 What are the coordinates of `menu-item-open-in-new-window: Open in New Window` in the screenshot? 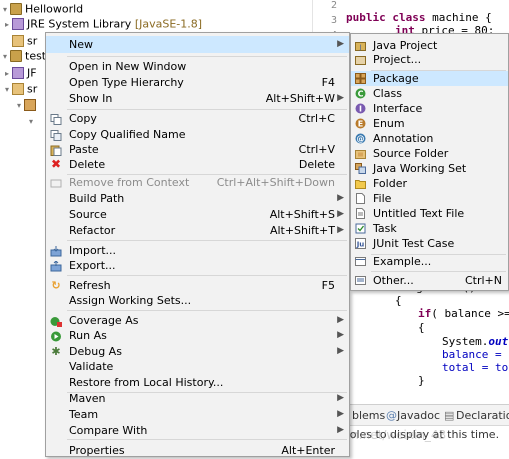 It's located at (197, 66).